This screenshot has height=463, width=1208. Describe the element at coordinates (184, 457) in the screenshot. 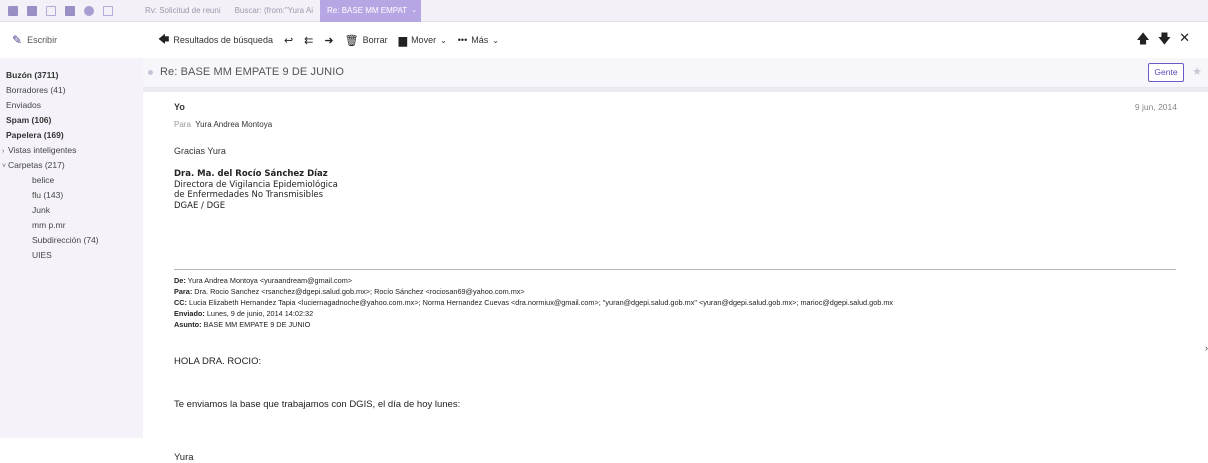

I see `quoted-closing: Yura` at that location.